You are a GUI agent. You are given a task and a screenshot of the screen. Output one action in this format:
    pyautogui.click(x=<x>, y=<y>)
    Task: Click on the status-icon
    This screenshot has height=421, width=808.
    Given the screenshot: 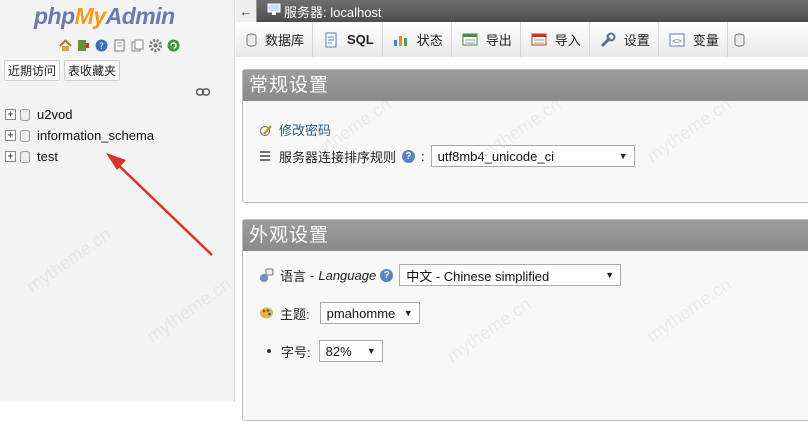 What is the action you would take?
    pyautogui.click(x=401, y=40)
    